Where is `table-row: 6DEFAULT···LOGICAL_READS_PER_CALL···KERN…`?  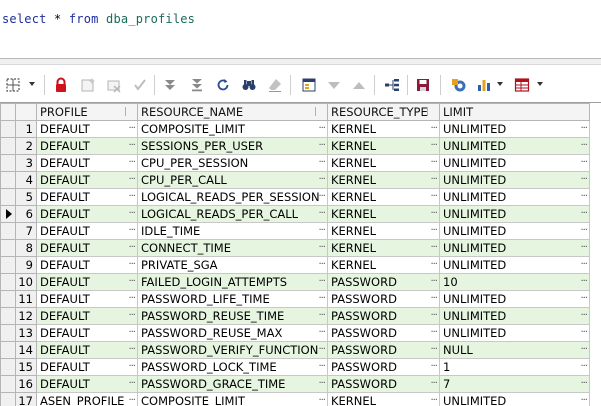 table-row: 6DEFAULT···LOGICAL_READS_PER_CALL···KERN… is located at coordinates (295, 214).